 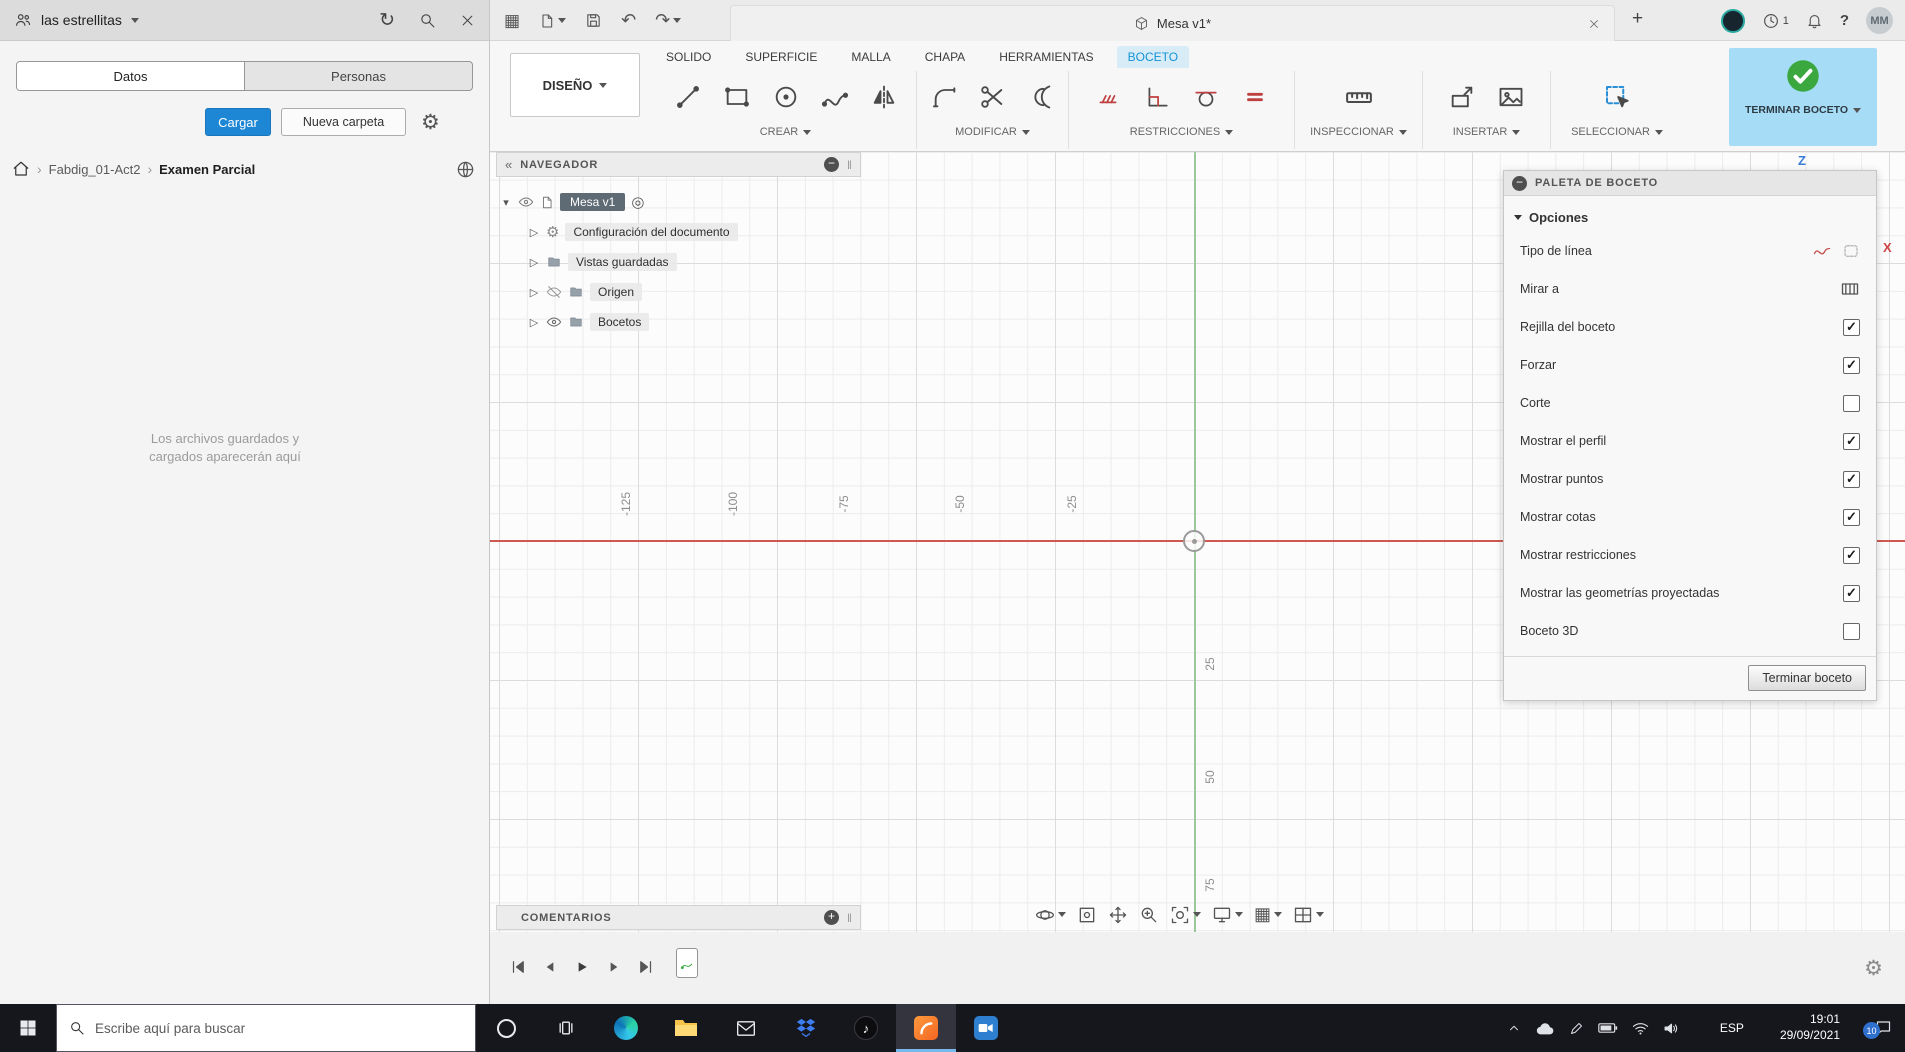 I want to click on show-projected-checkbox: ✓, so click(x=1851, y=593).